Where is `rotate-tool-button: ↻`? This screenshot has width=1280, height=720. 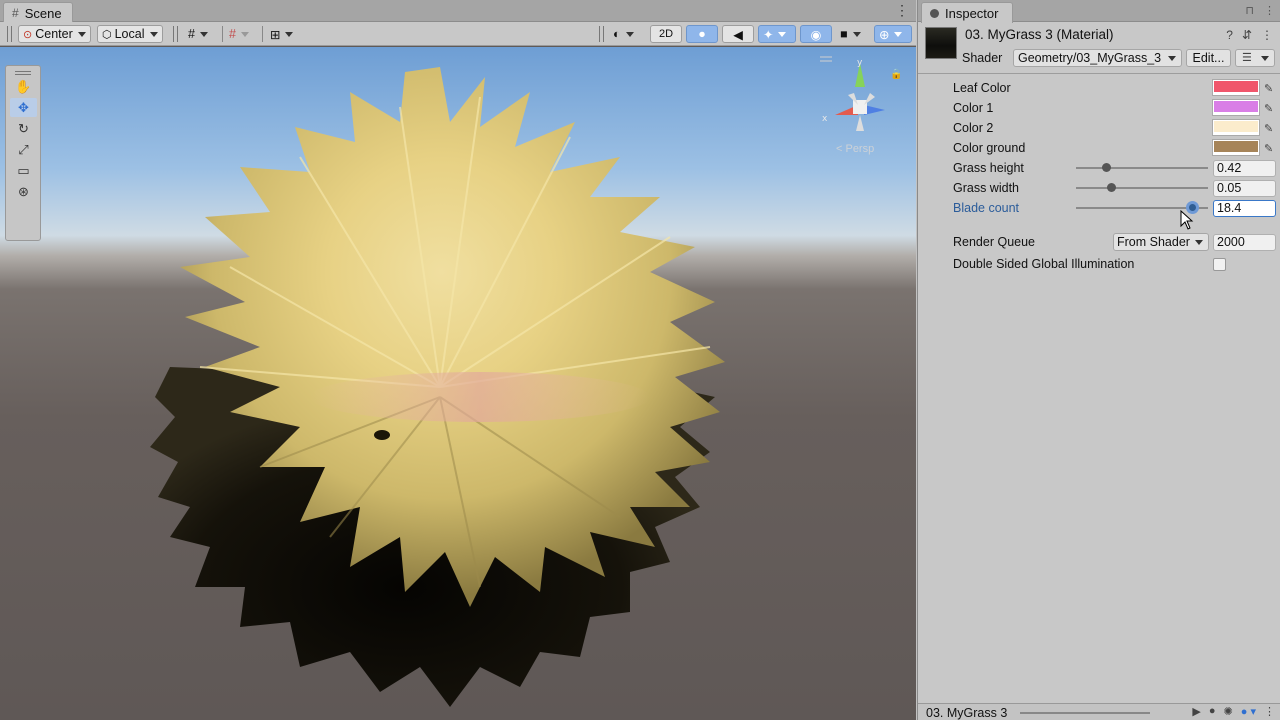
rotate-tool-button: ↻ is located at coordinates (23, 128).